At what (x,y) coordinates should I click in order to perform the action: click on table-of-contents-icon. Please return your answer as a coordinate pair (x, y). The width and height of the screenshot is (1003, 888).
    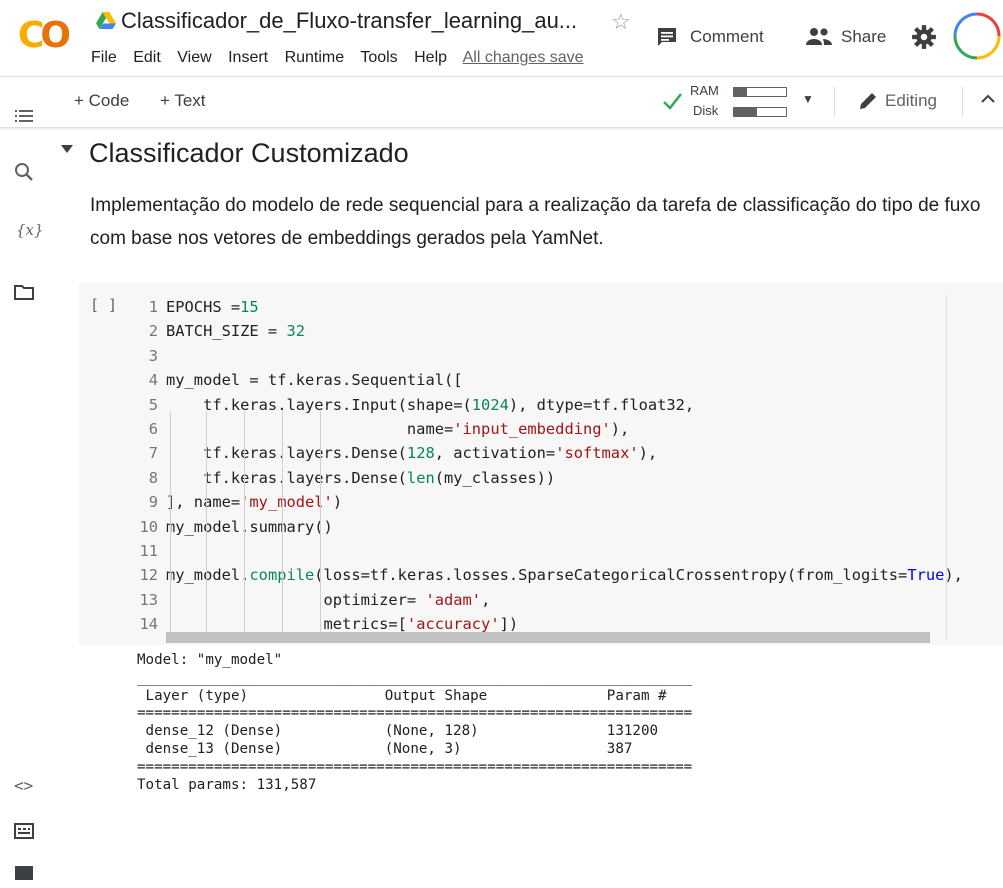
    Looking at the image, I should click on (24, 116).